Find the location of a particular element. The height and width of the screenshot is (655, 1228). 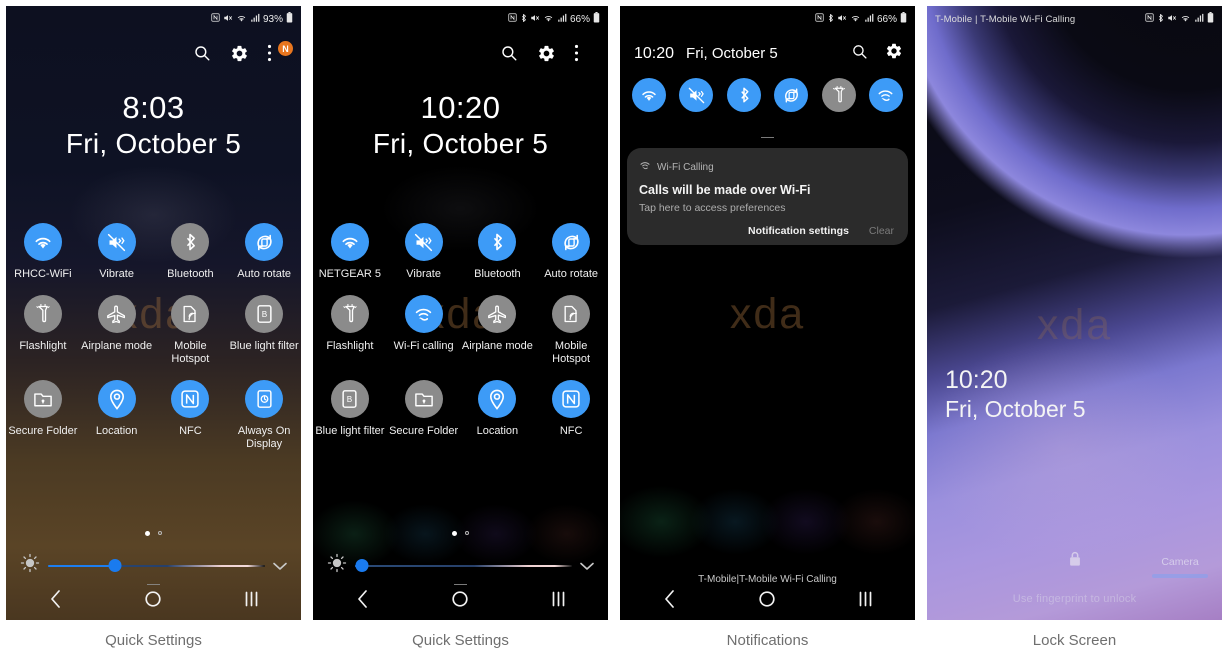

status-bar-1: 93% is located at coordinates (153, 19).